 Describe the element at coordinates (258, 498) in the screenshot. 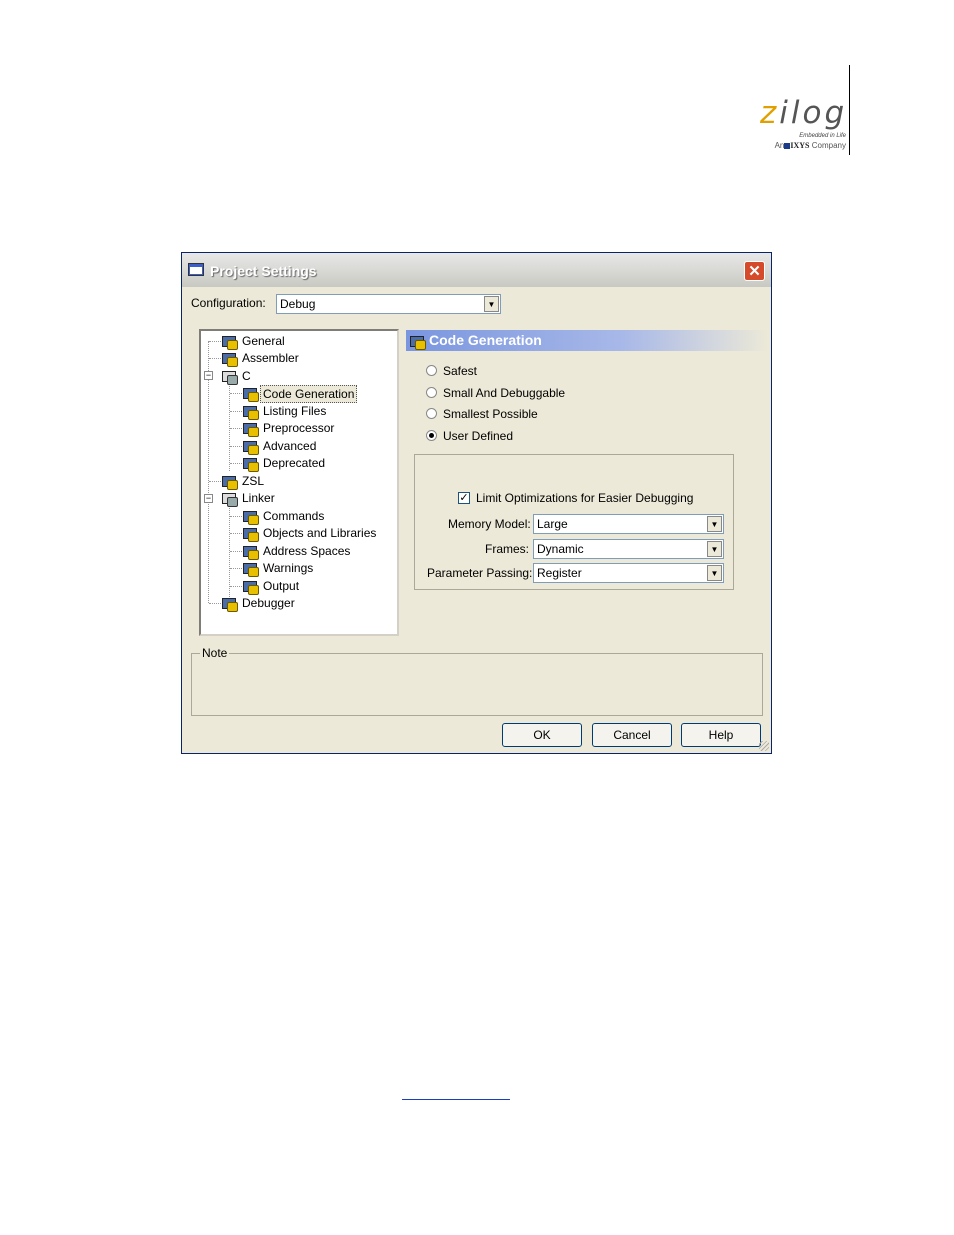

I see `tree-item-linker: Linker` at that location.